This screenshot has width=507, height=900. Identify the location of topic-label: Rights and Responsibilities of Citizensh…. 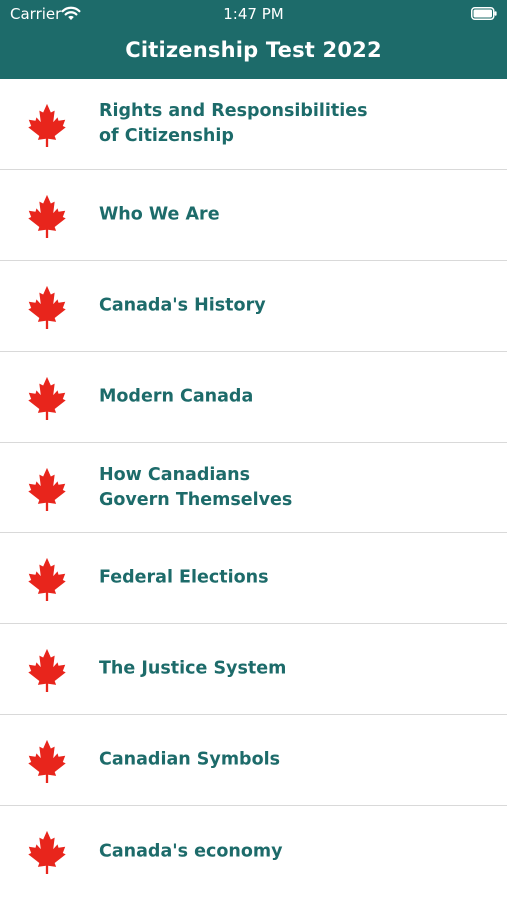
(233, 123).